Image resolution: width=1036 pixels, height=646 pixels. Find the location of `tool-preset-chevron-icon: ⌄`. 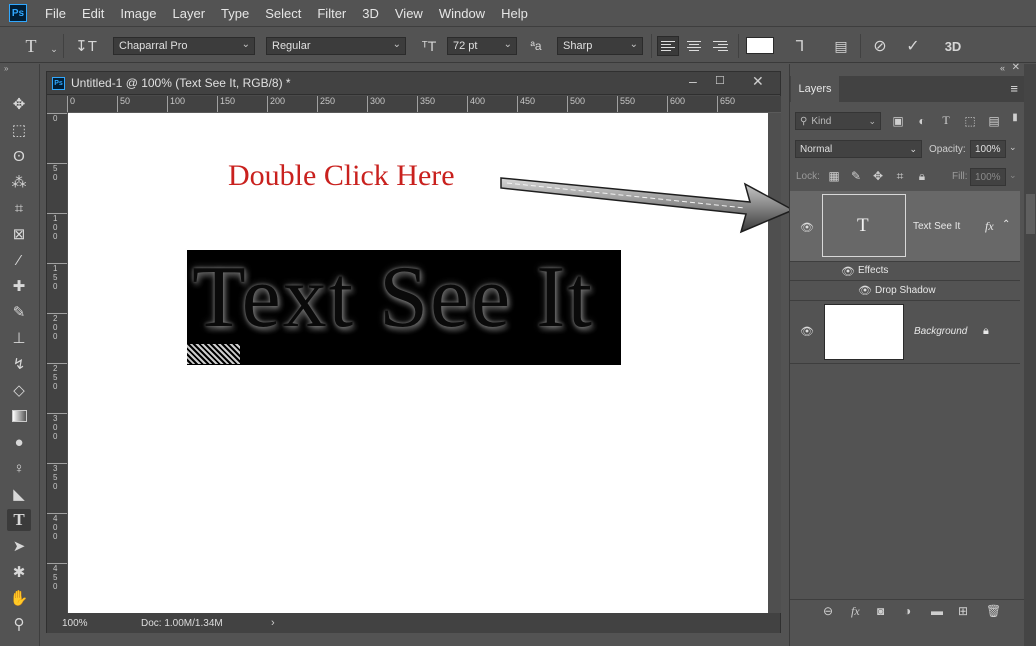

tool-preset-chevron-icon: ⌄ is located at coordinates (54, 49).